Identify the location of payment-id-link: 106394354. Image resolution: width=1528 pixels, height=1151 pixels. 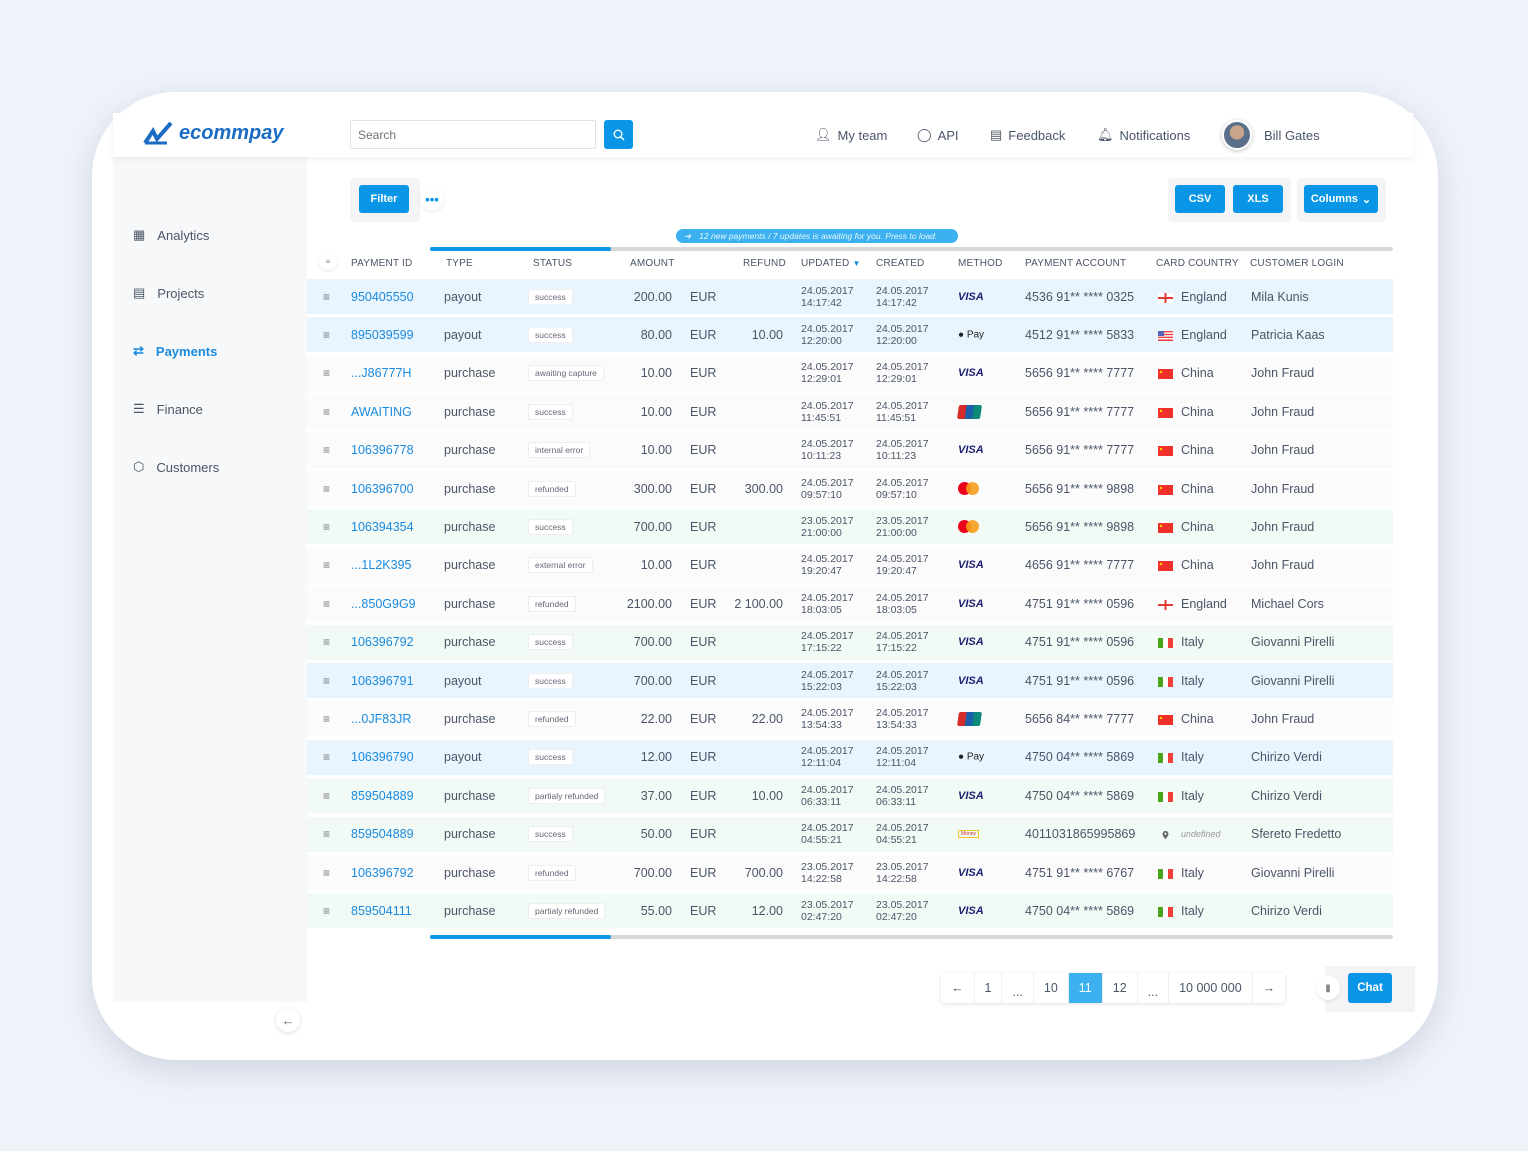
(382, 527).